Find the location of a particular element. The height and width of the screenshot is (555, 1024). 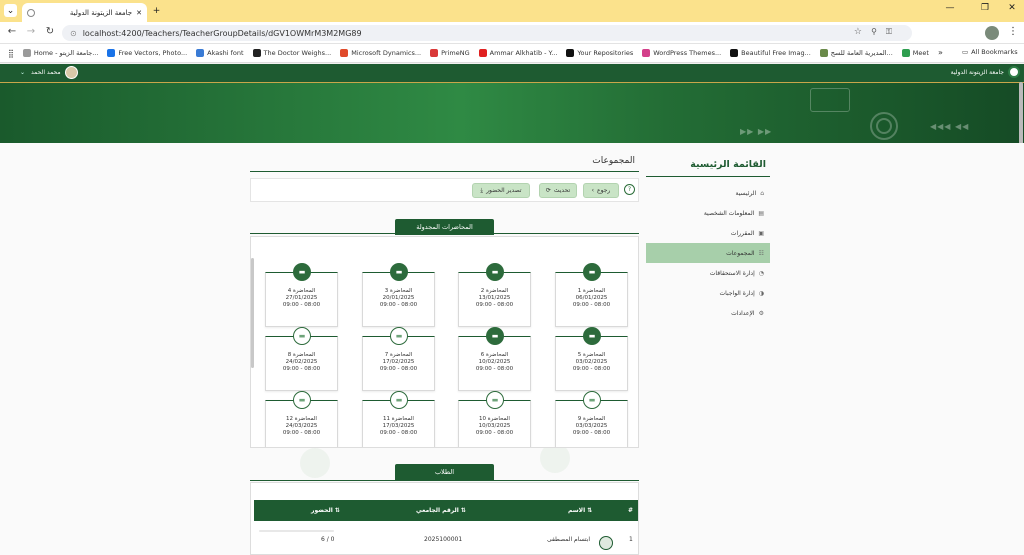

col-name: الاسم ⇅ is located at coordinates (580, 510).